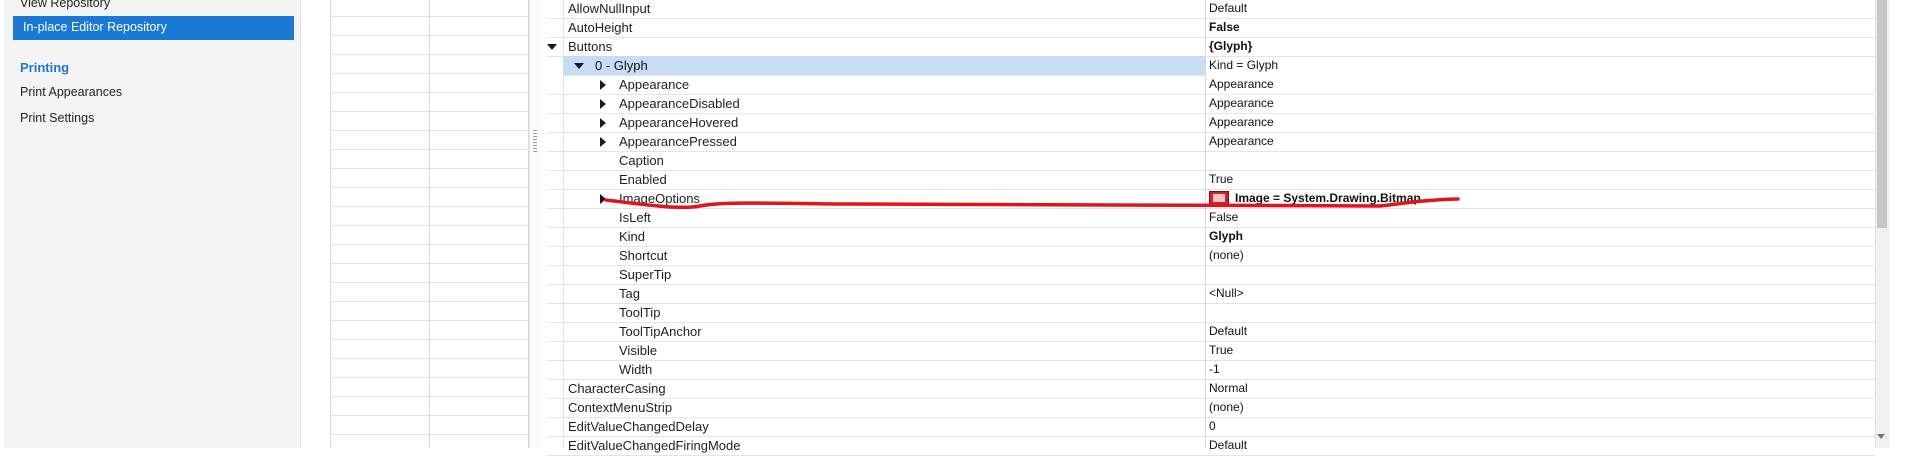  I want to click on property-row: Tag <Null>, so click(1211, 294).